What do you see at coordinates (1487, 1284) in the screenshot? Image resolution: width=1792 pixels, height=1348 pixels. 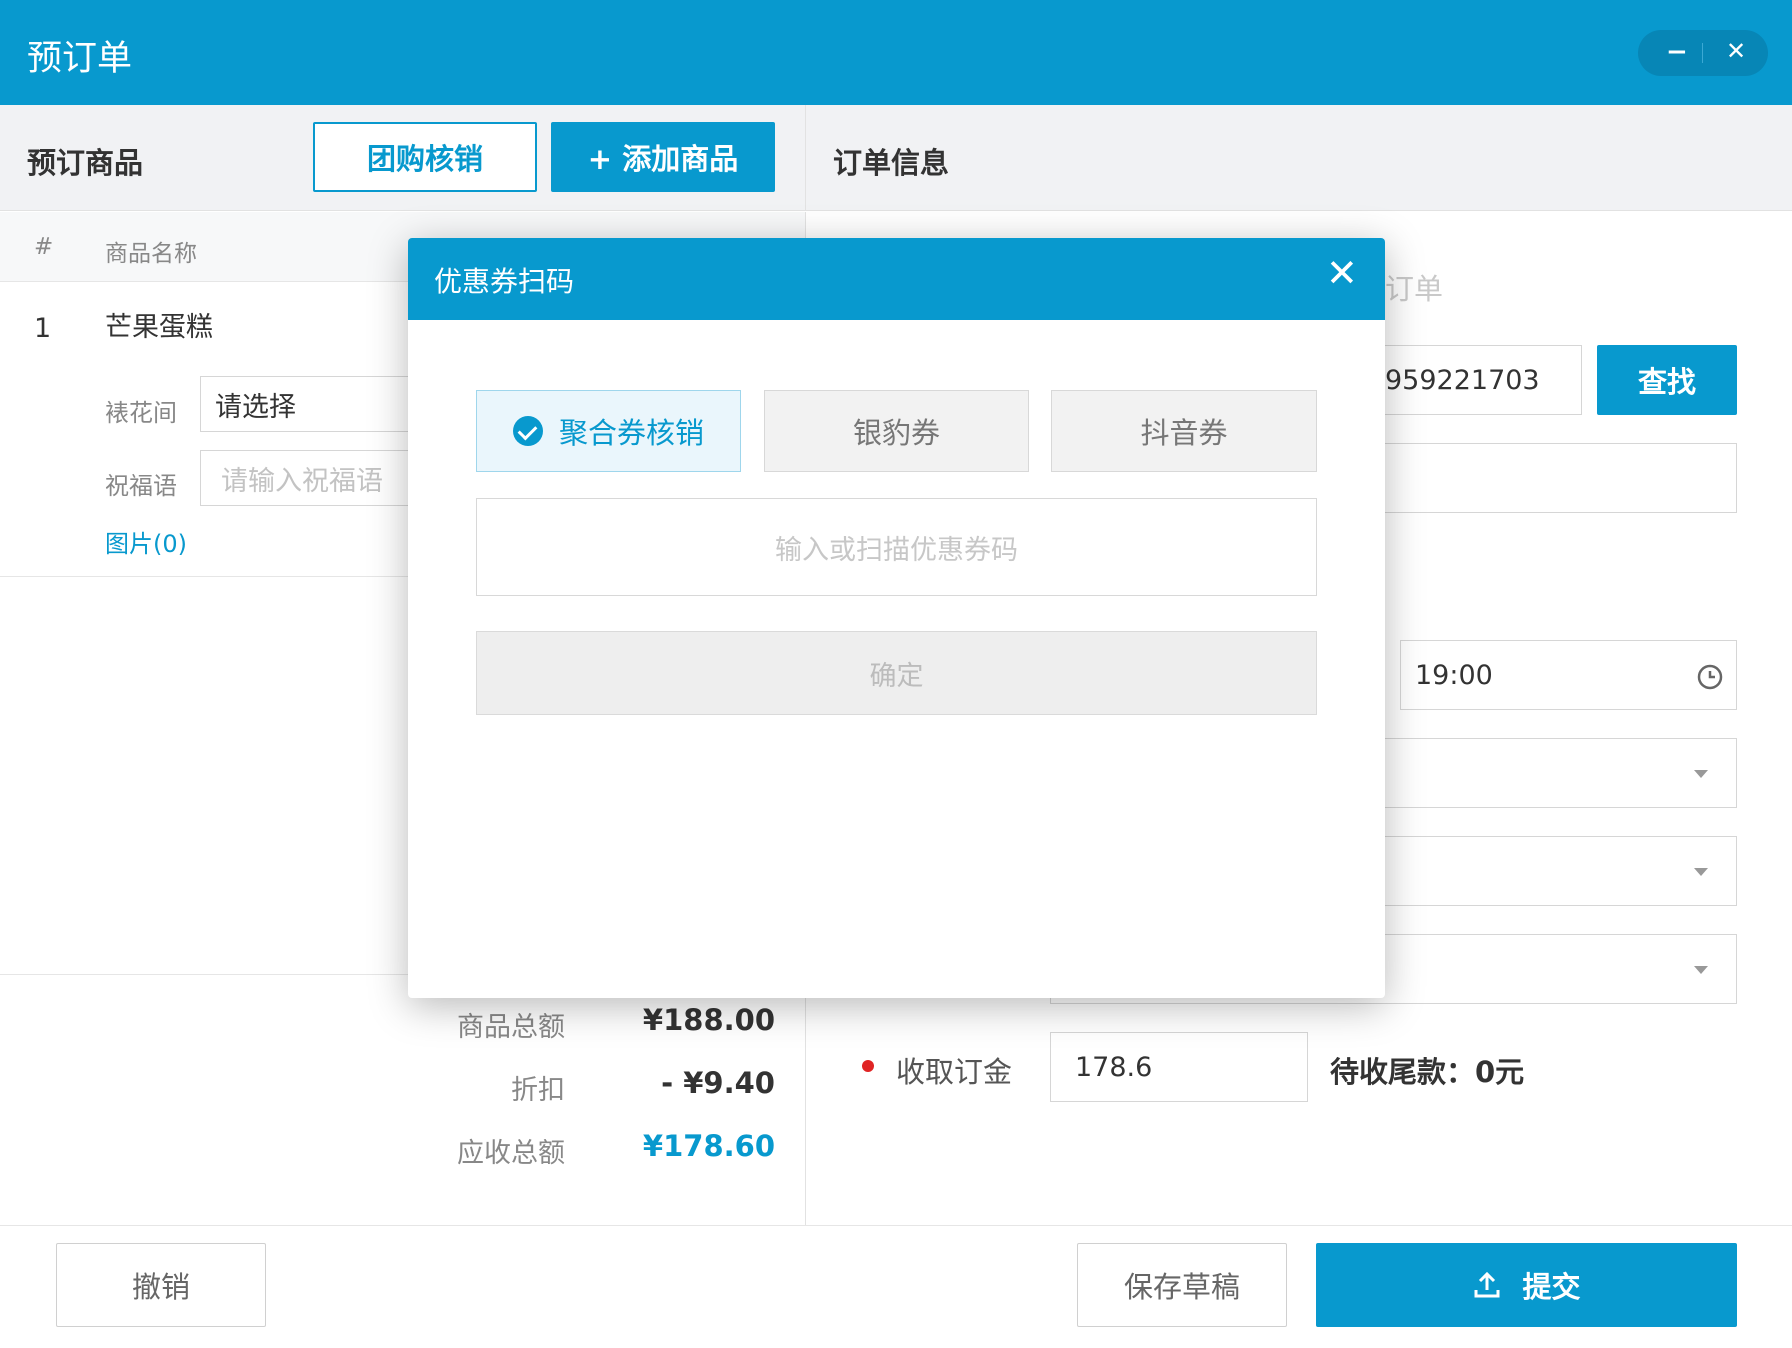 I see `upload-icon` at bounding box center [1487, 1284].